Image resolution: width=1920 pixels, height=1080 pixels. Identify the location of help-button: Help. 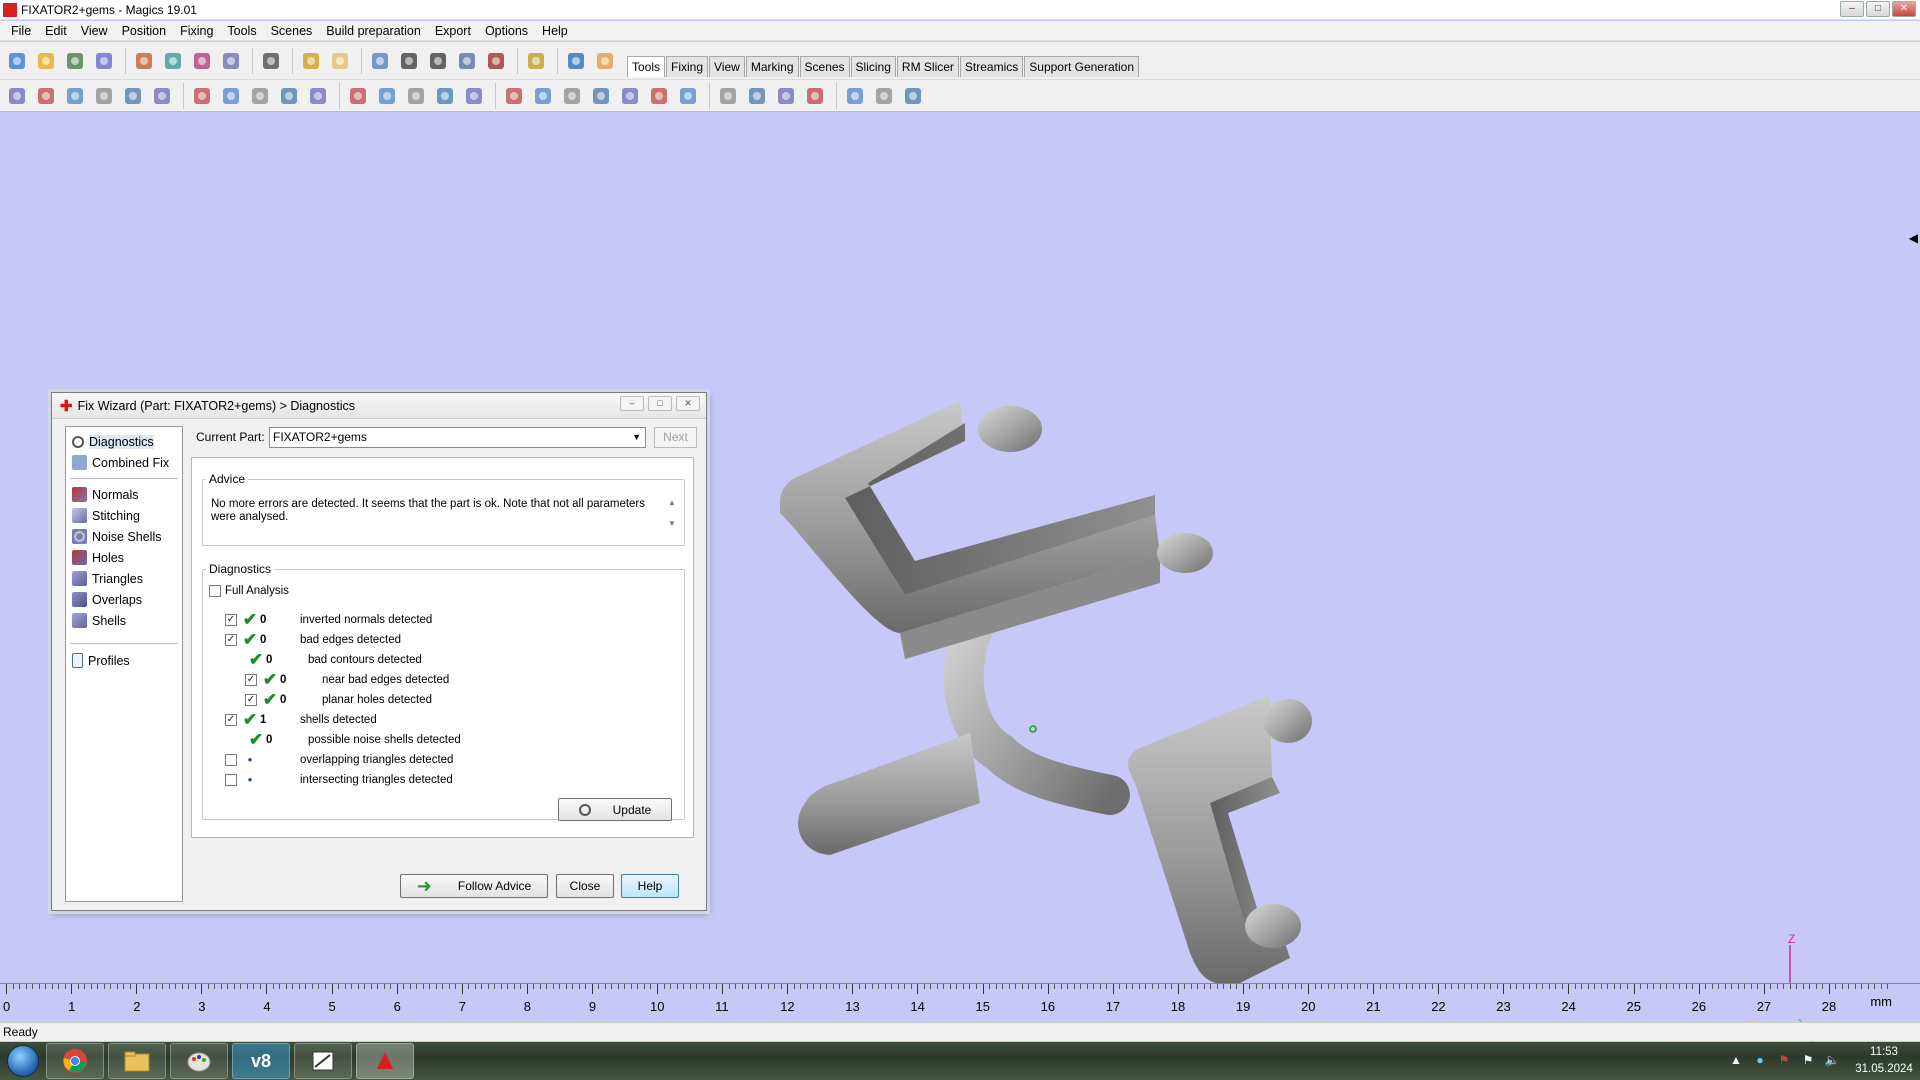
(650, 886).